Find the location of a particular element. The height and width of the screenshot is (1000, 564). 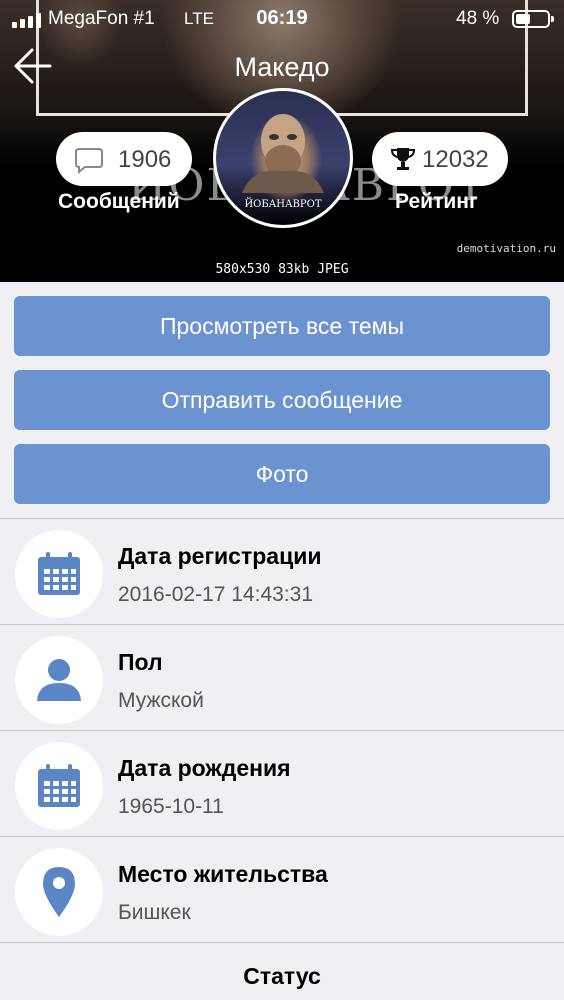

info-value: Бишкек is located at coordinates (154, 912).